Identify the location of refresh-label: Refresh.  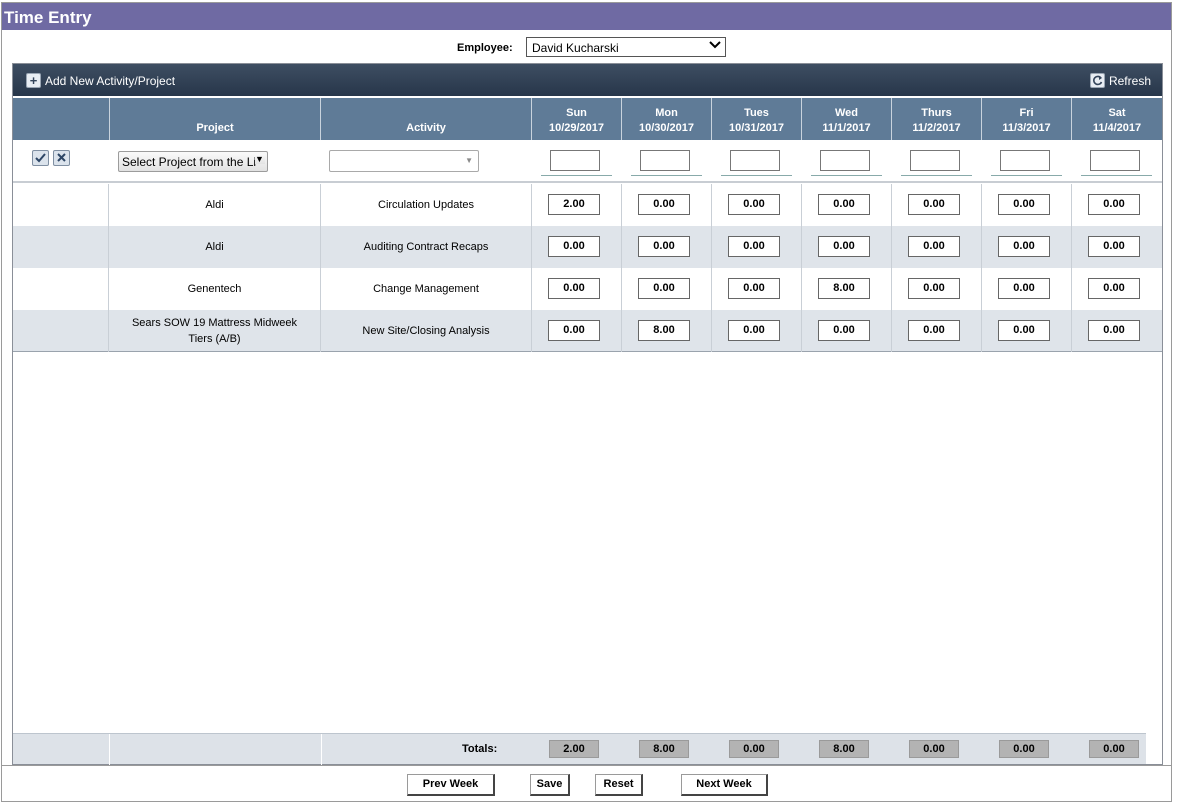
(1129, 80).